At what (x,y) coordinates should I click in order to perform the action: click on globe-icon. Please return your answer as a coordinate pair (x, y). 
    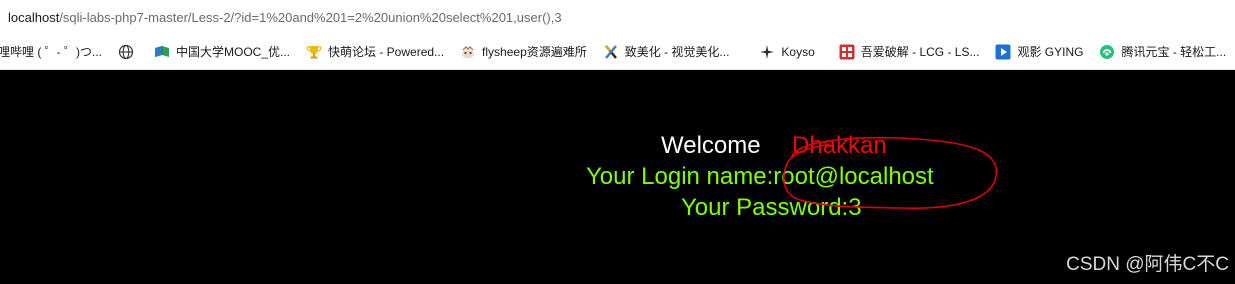
    Looking at the image, I should click on (126, 52).